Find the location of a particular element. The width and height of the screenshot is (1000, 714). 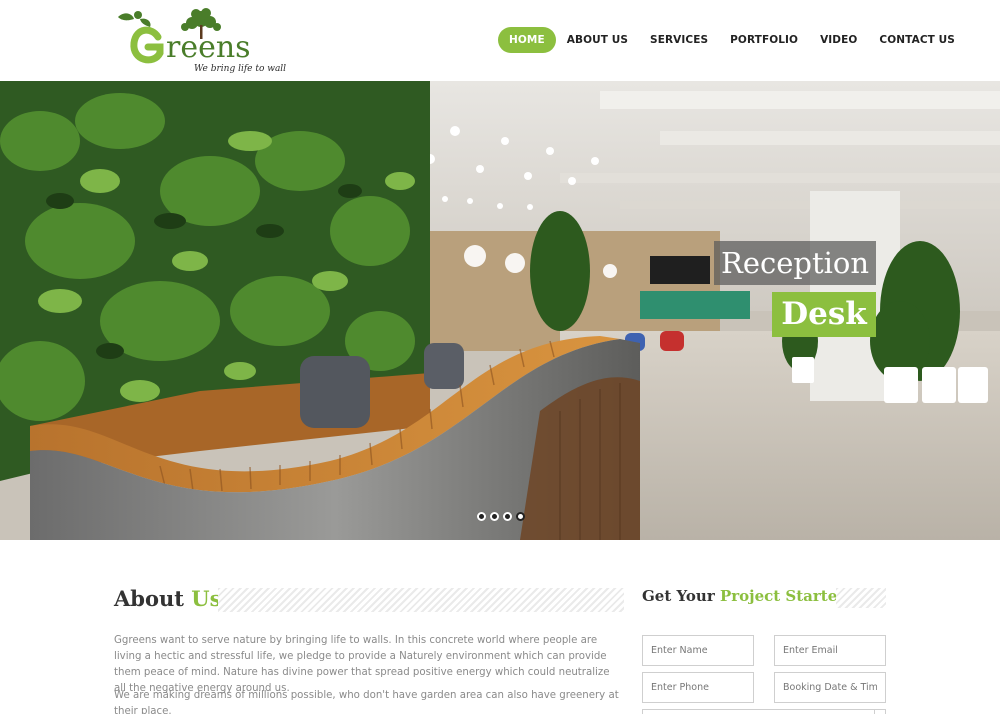

project-form-heading: Get Your Project Started is located at coordinates (745, 596).